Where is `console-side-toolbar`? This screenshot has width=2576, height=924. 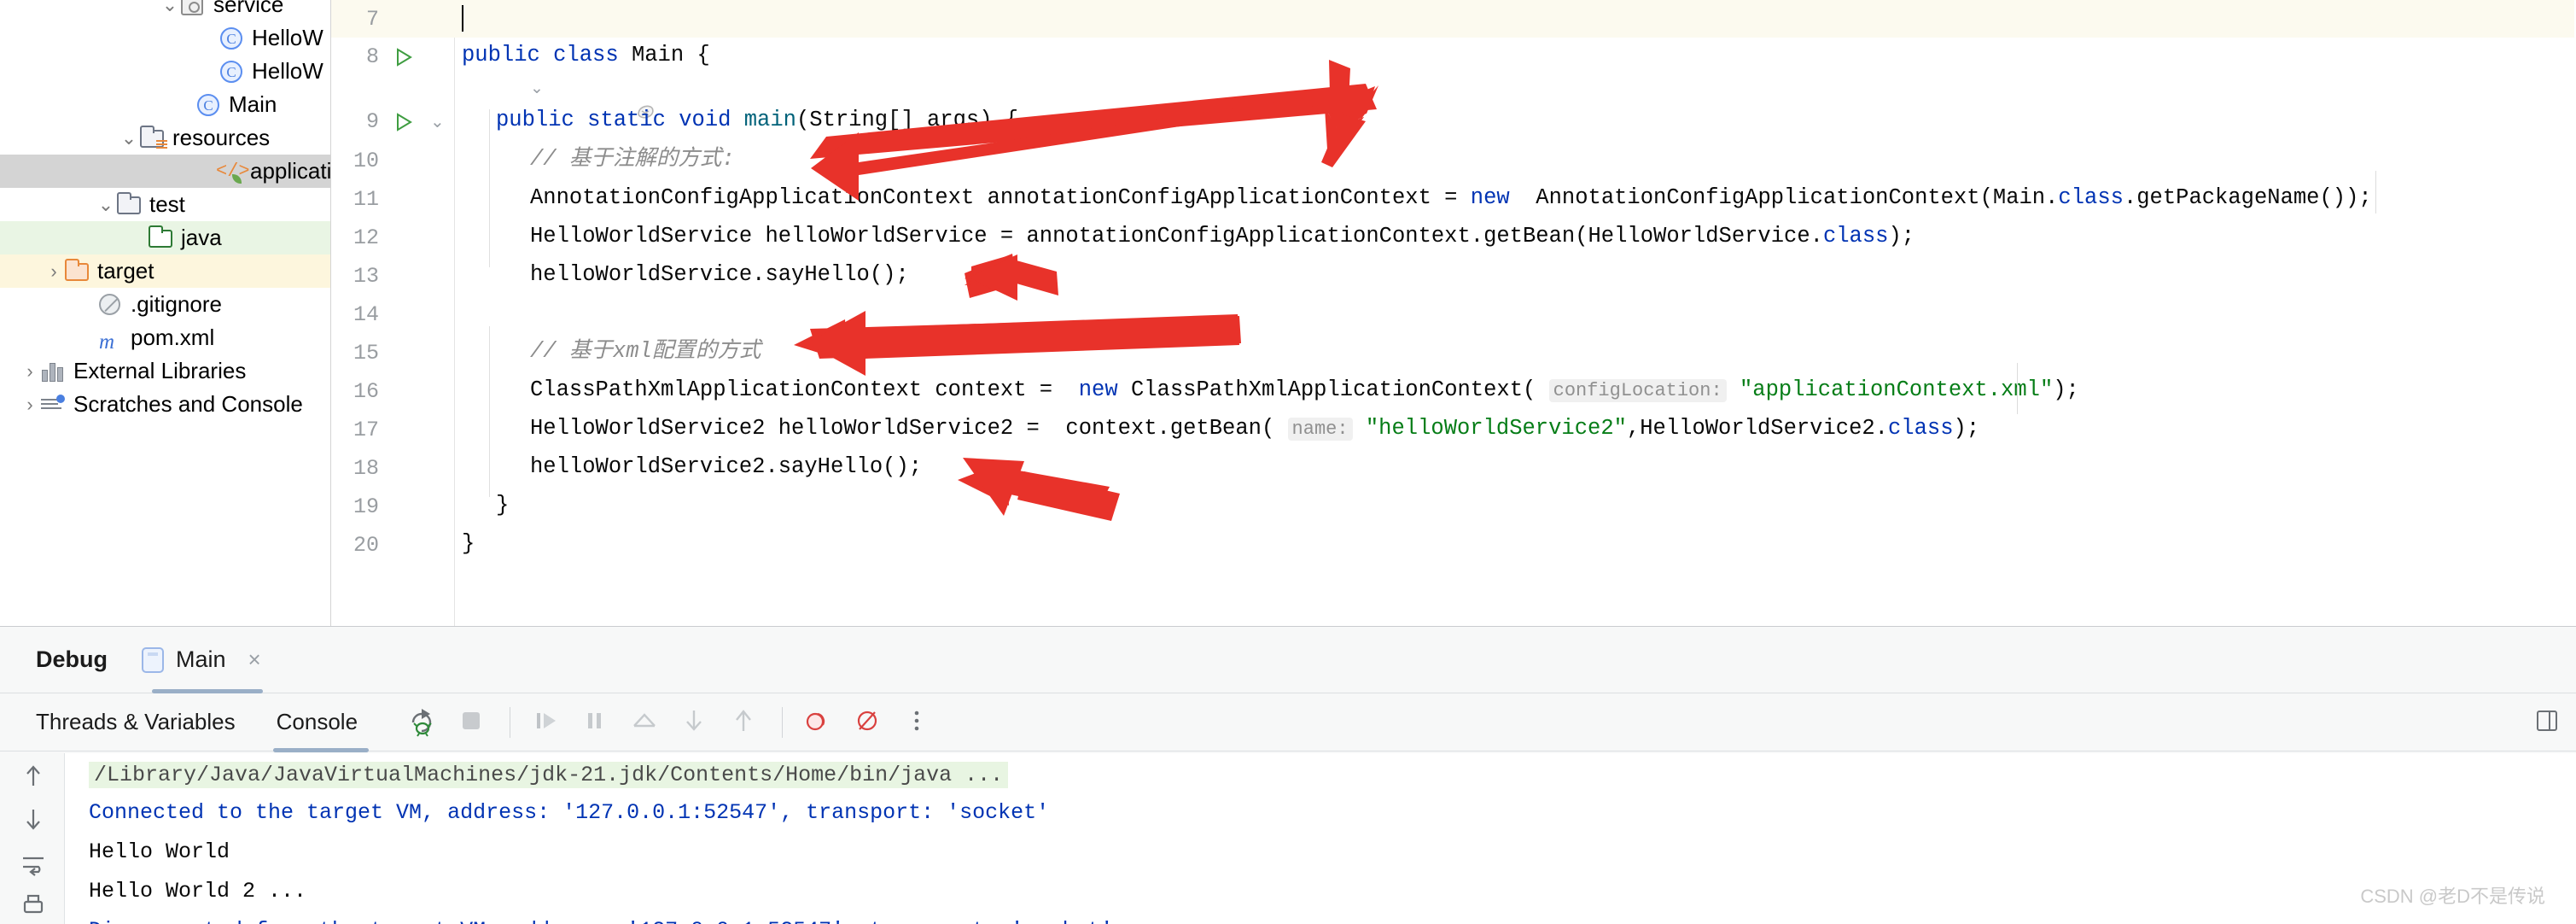
console-side-toolbar is located at coordinates (32, 838).